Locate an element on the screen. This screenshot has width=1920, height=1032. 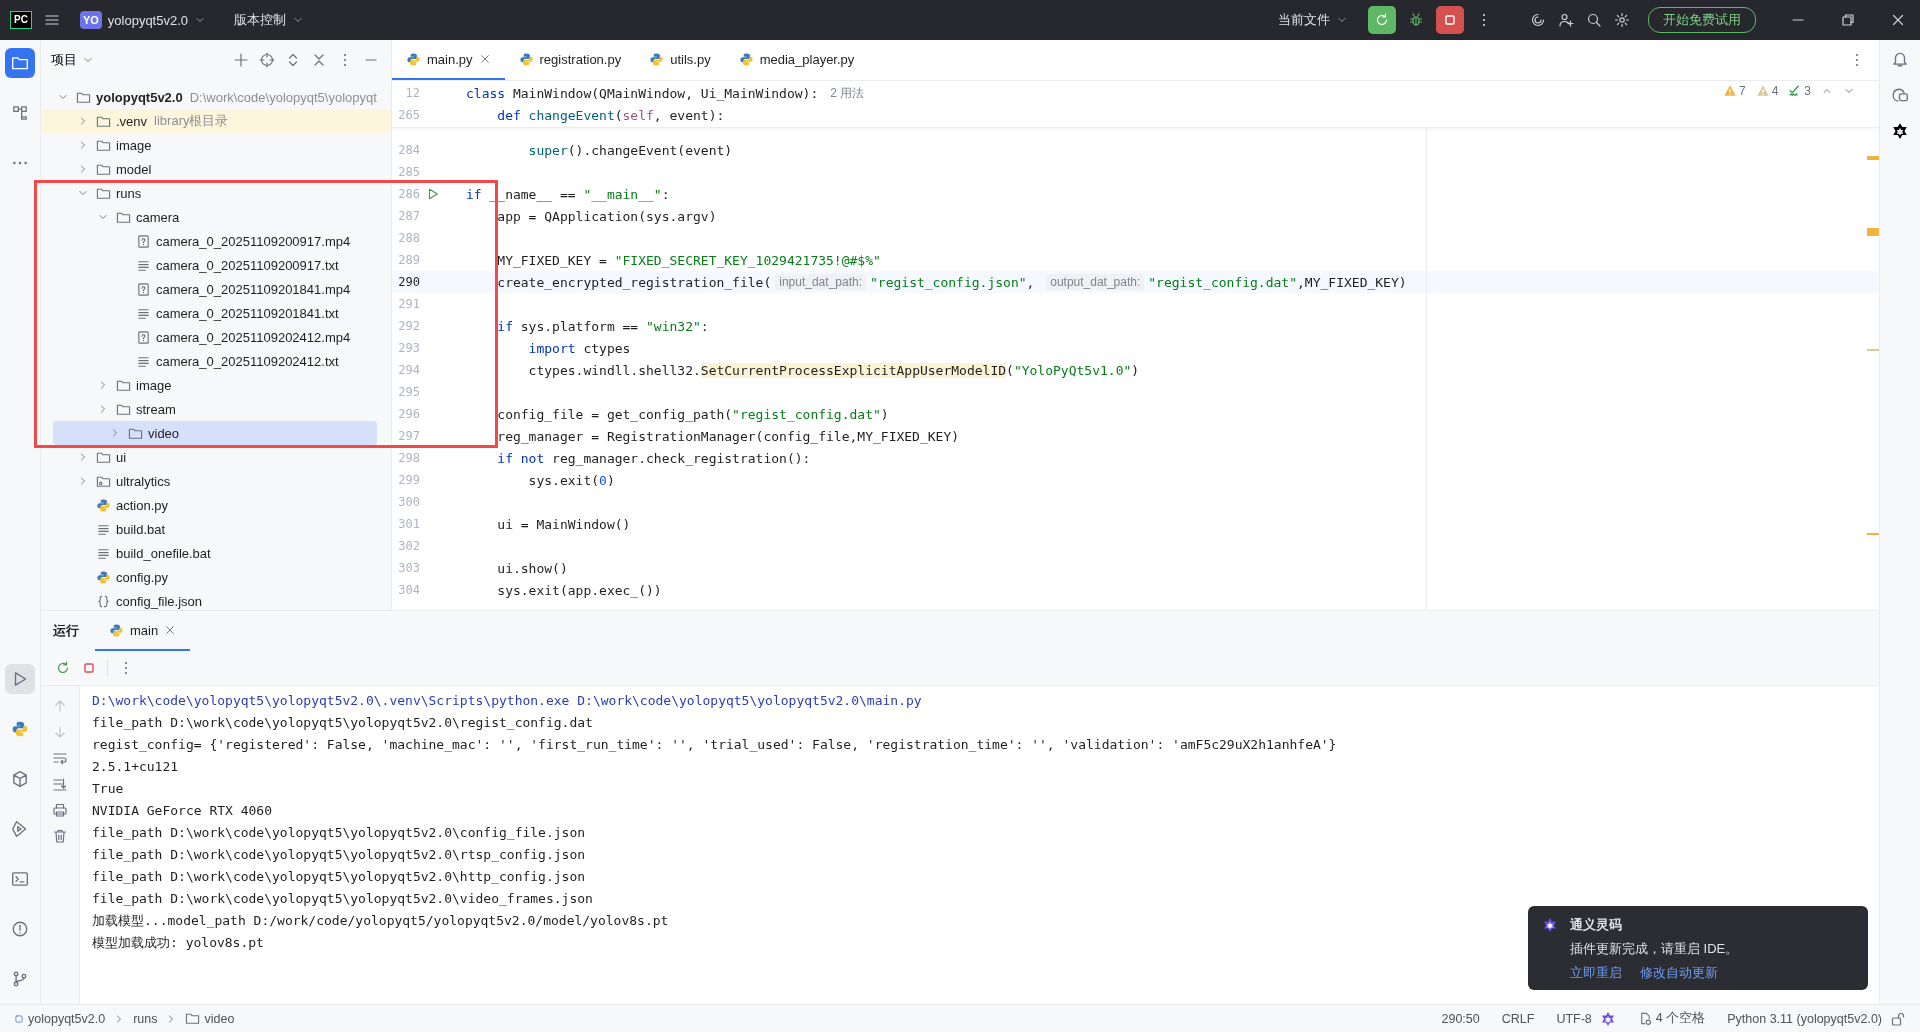
trash-icon is located at coordinates (60, 836).